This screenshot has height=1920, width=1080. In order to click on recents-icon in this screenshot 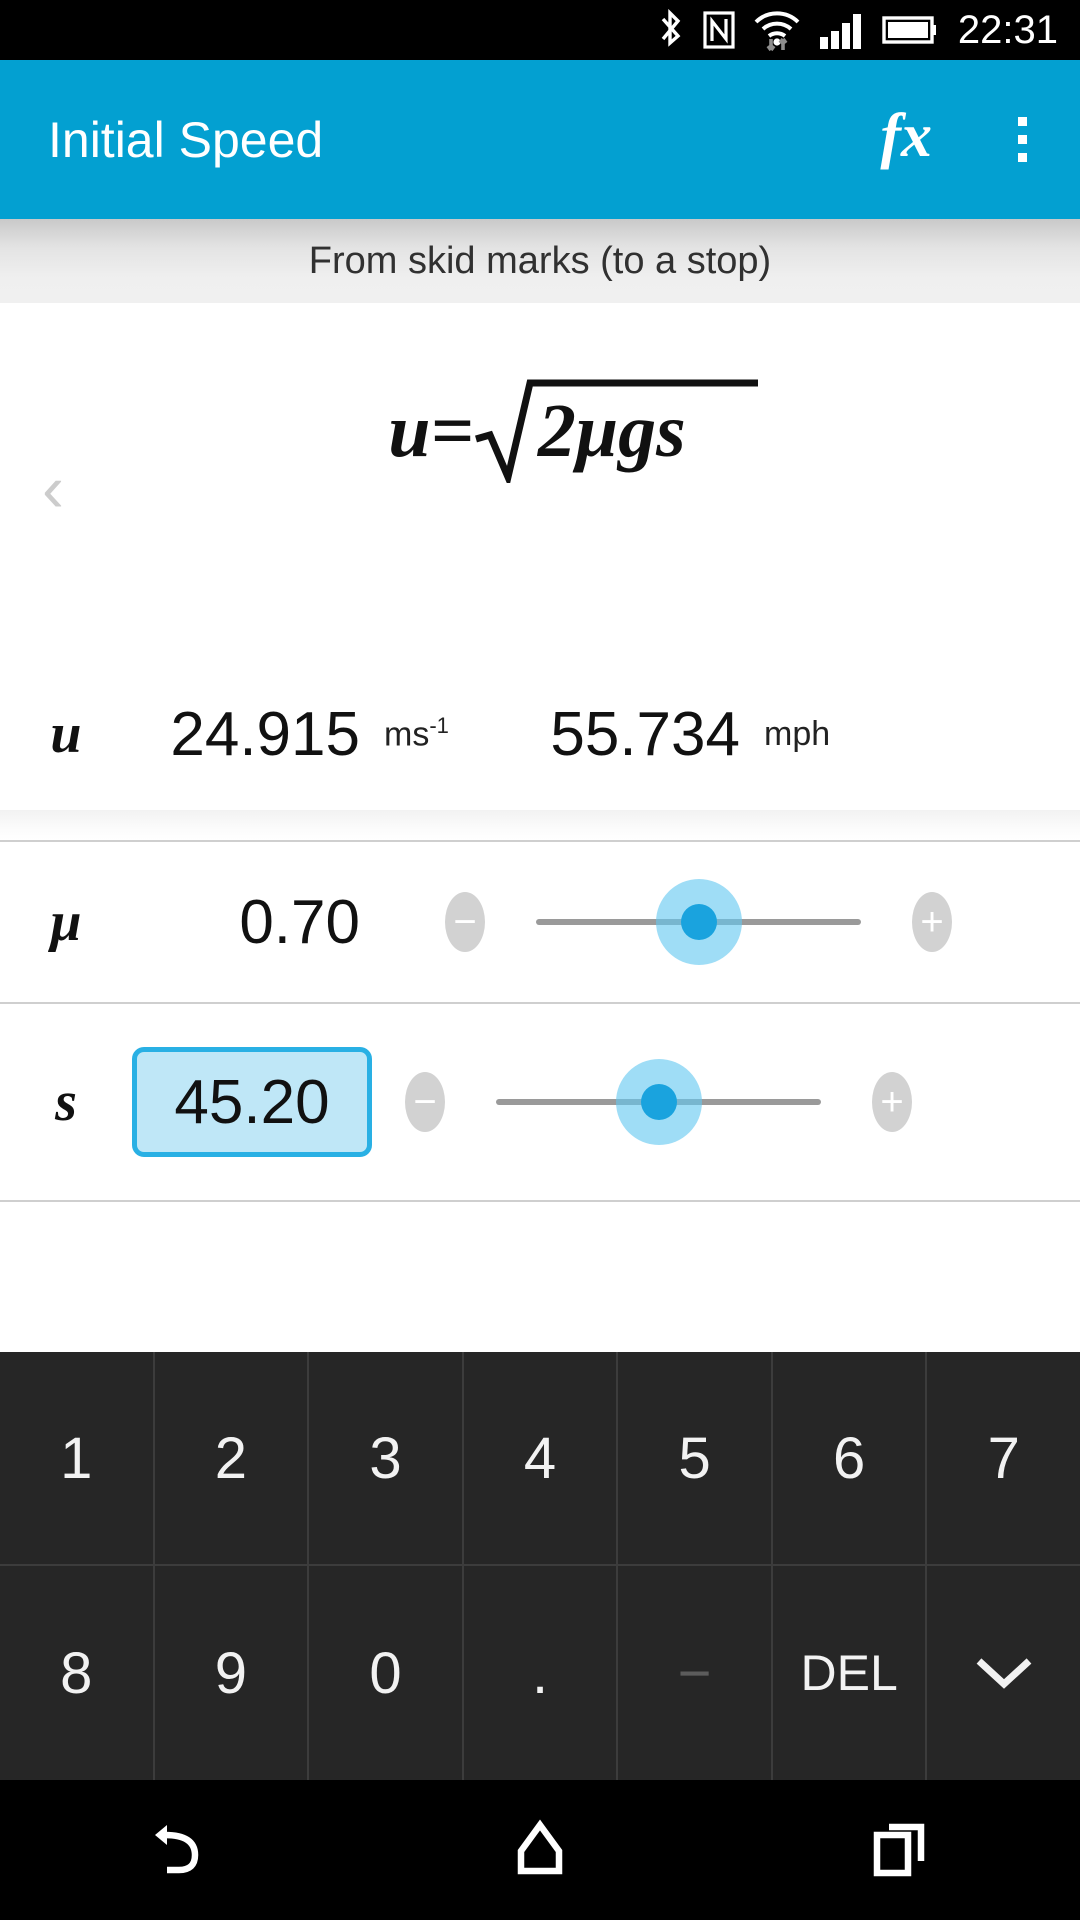, I will do `click(900, 1850)`.